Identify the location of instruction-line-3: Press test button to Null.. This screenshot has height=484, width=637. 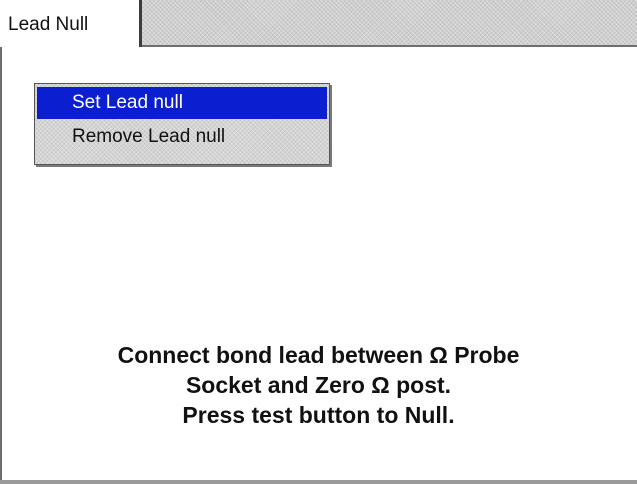
(318, 415).